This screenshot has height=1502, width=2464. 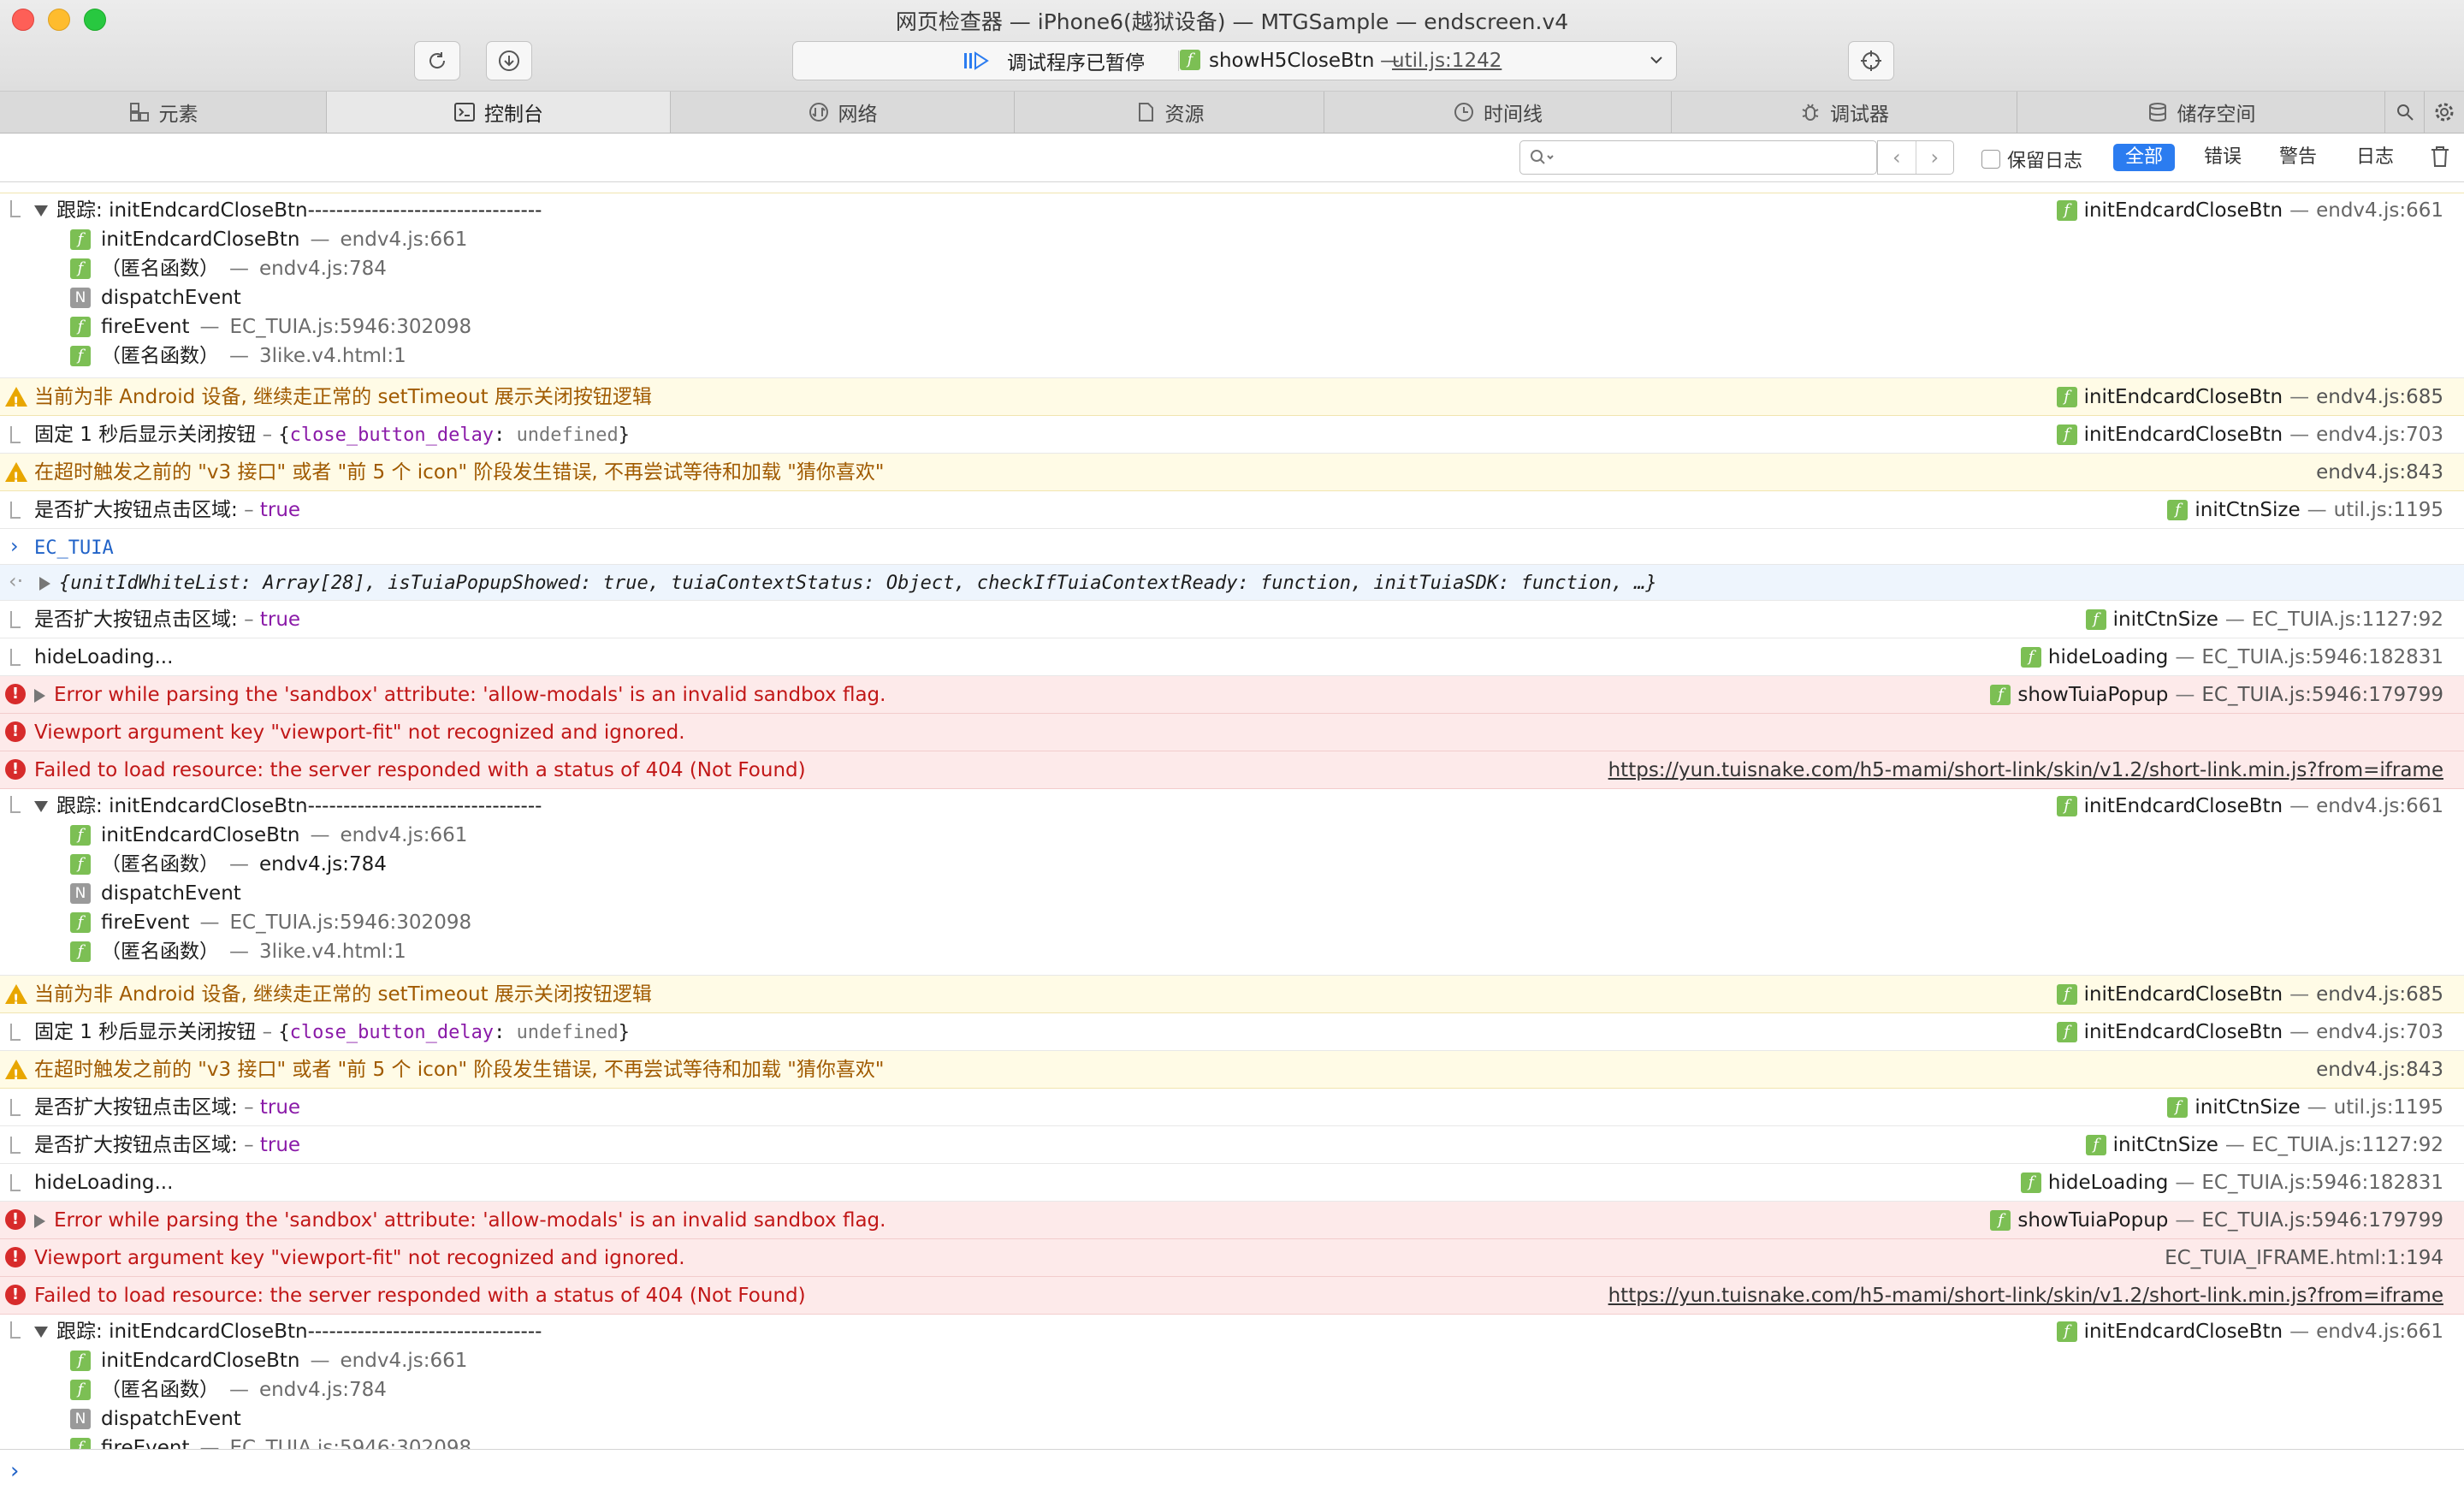 What do you see at coordinates (2223, 157) in the screenshot?
I see `filter-errors-button: 错误` at bounding box center [2223, 157].